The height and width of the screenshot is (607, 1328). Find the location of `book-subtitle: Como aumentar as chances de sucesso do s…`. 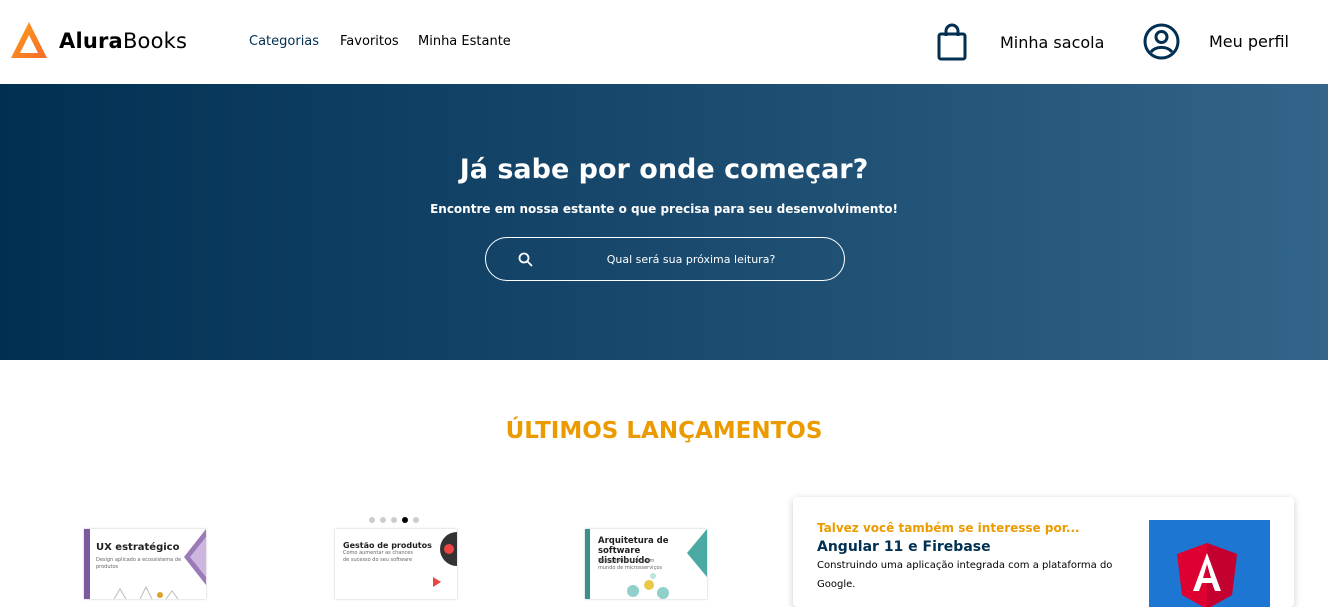

book-subtitle: Como aumentar as chances de sucesso do s… is located at coordinates (378, 556).